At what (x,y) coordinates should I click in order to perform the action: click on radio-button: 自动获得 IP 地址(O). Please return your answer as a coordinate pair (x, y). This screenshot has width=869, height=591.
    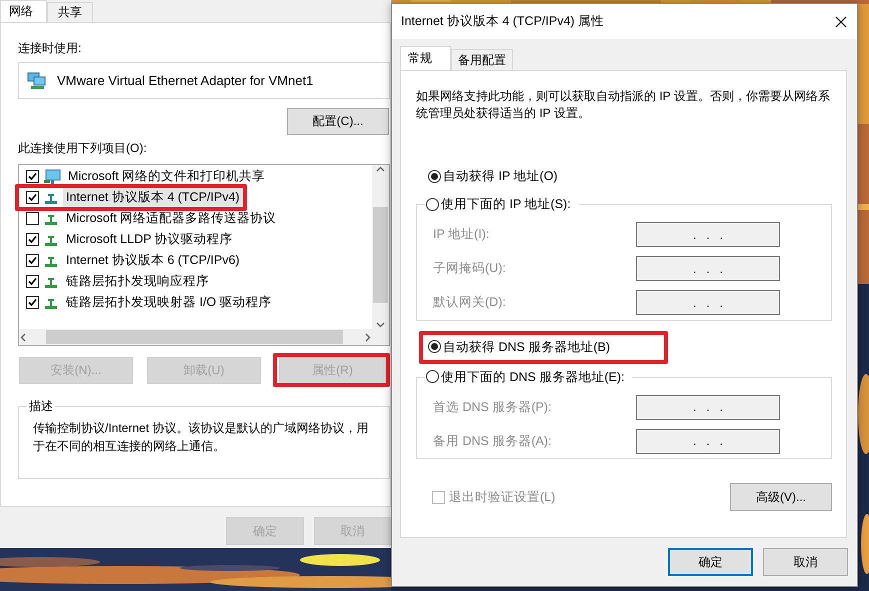
    Looking at the image, I should click on (493, 176).